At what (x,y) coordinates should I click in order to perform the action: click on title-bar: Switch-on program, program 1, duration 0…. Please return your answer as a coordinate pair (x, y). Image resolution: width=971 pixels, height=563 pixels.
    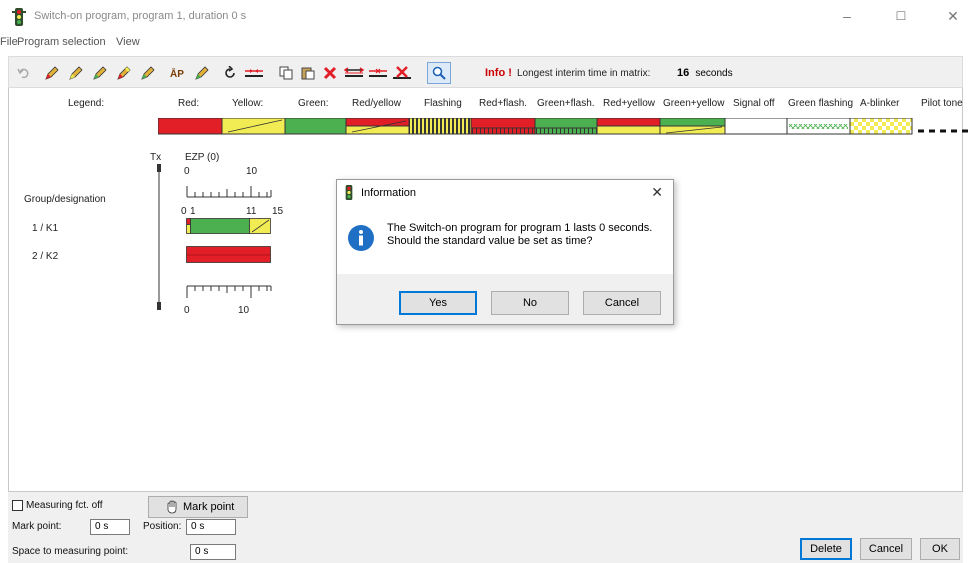
    Looking at the image, I should click on (485, 17).